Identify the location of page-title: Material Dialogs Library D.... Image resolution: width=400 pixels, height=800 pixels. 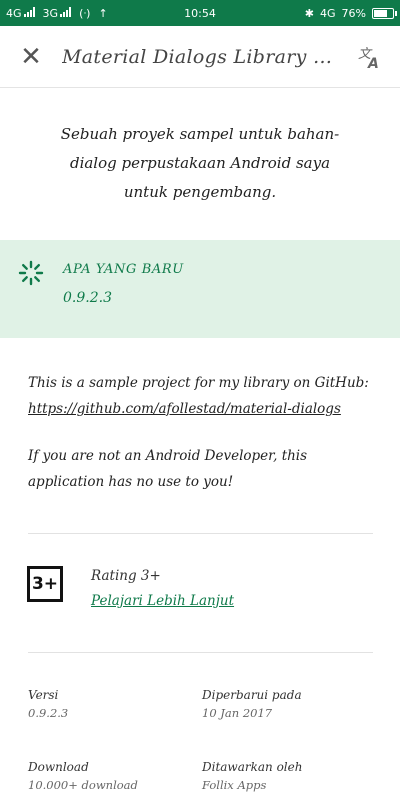
(201, 56).